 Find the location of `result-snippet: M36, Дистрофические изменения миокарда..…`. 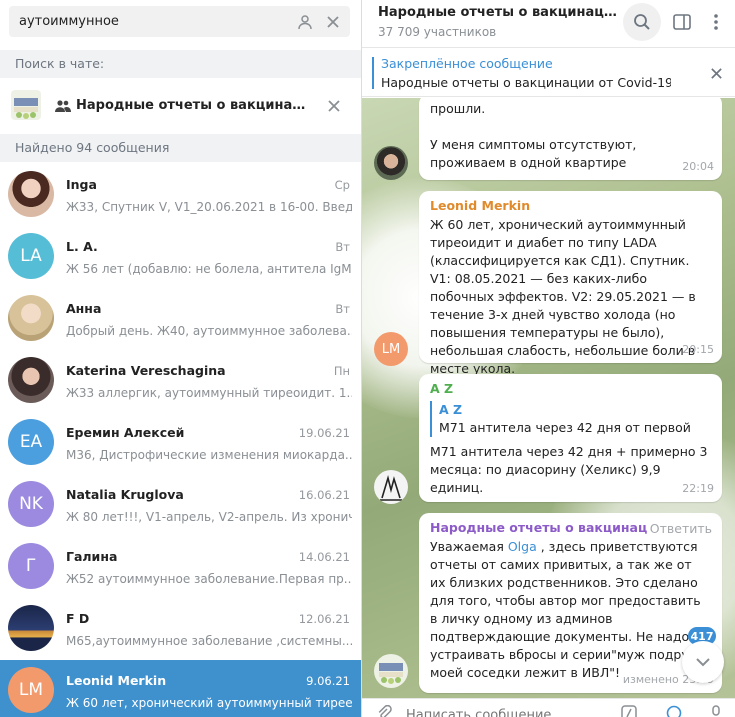

result-snippet: M36, Дистрофические изменения миокарда..… is located at coordinates (209, 455).